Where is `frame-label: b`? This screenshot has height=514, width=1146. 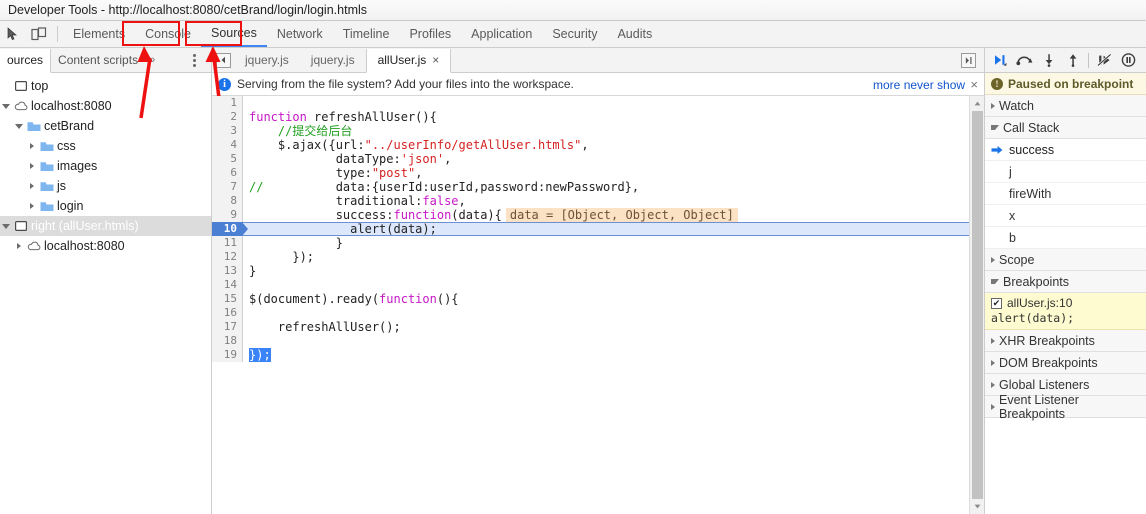
frame-label: b is located at coordinates (1012, 237).